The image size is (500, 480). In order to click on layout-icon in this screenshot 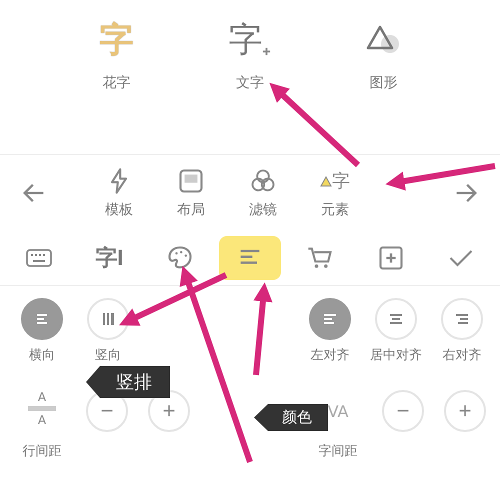, I will do `click(191, 180)`.